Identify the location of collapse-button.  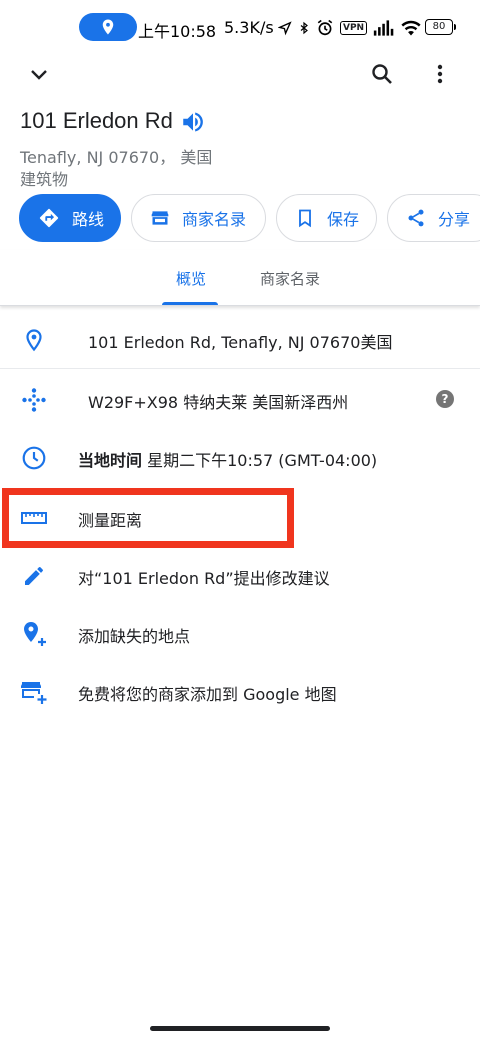
(39, 74).